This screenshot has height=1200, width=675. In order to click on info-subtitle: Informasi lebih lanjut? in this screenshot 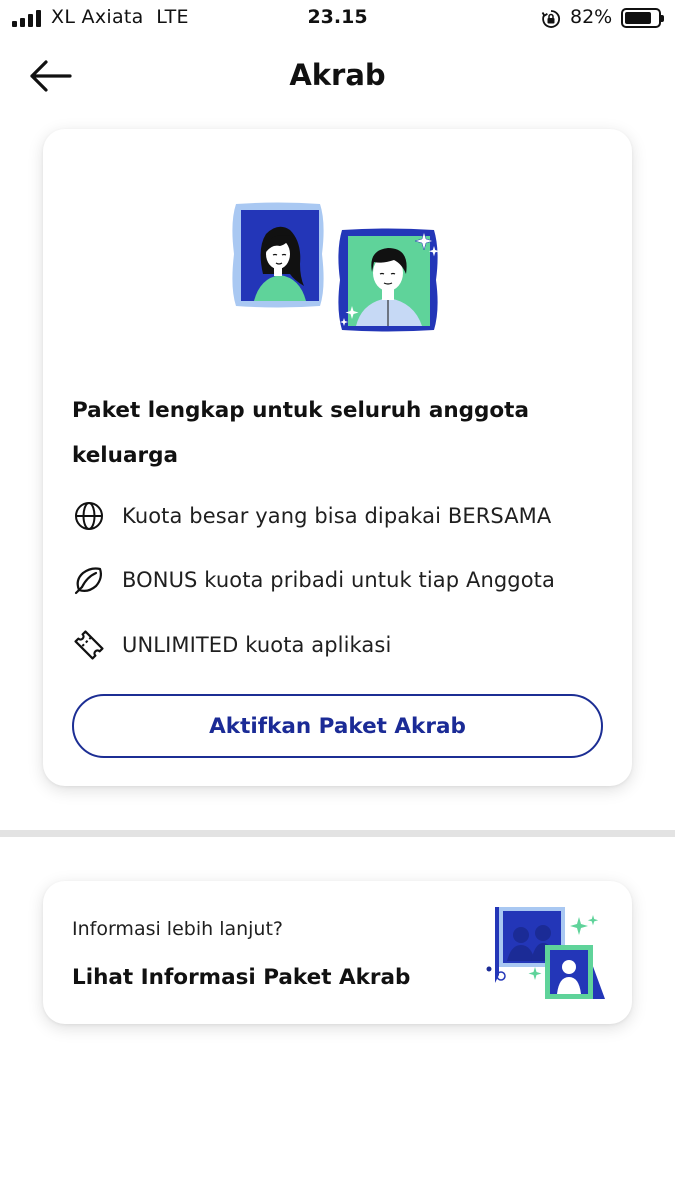, I will do `click(178, 929)`.